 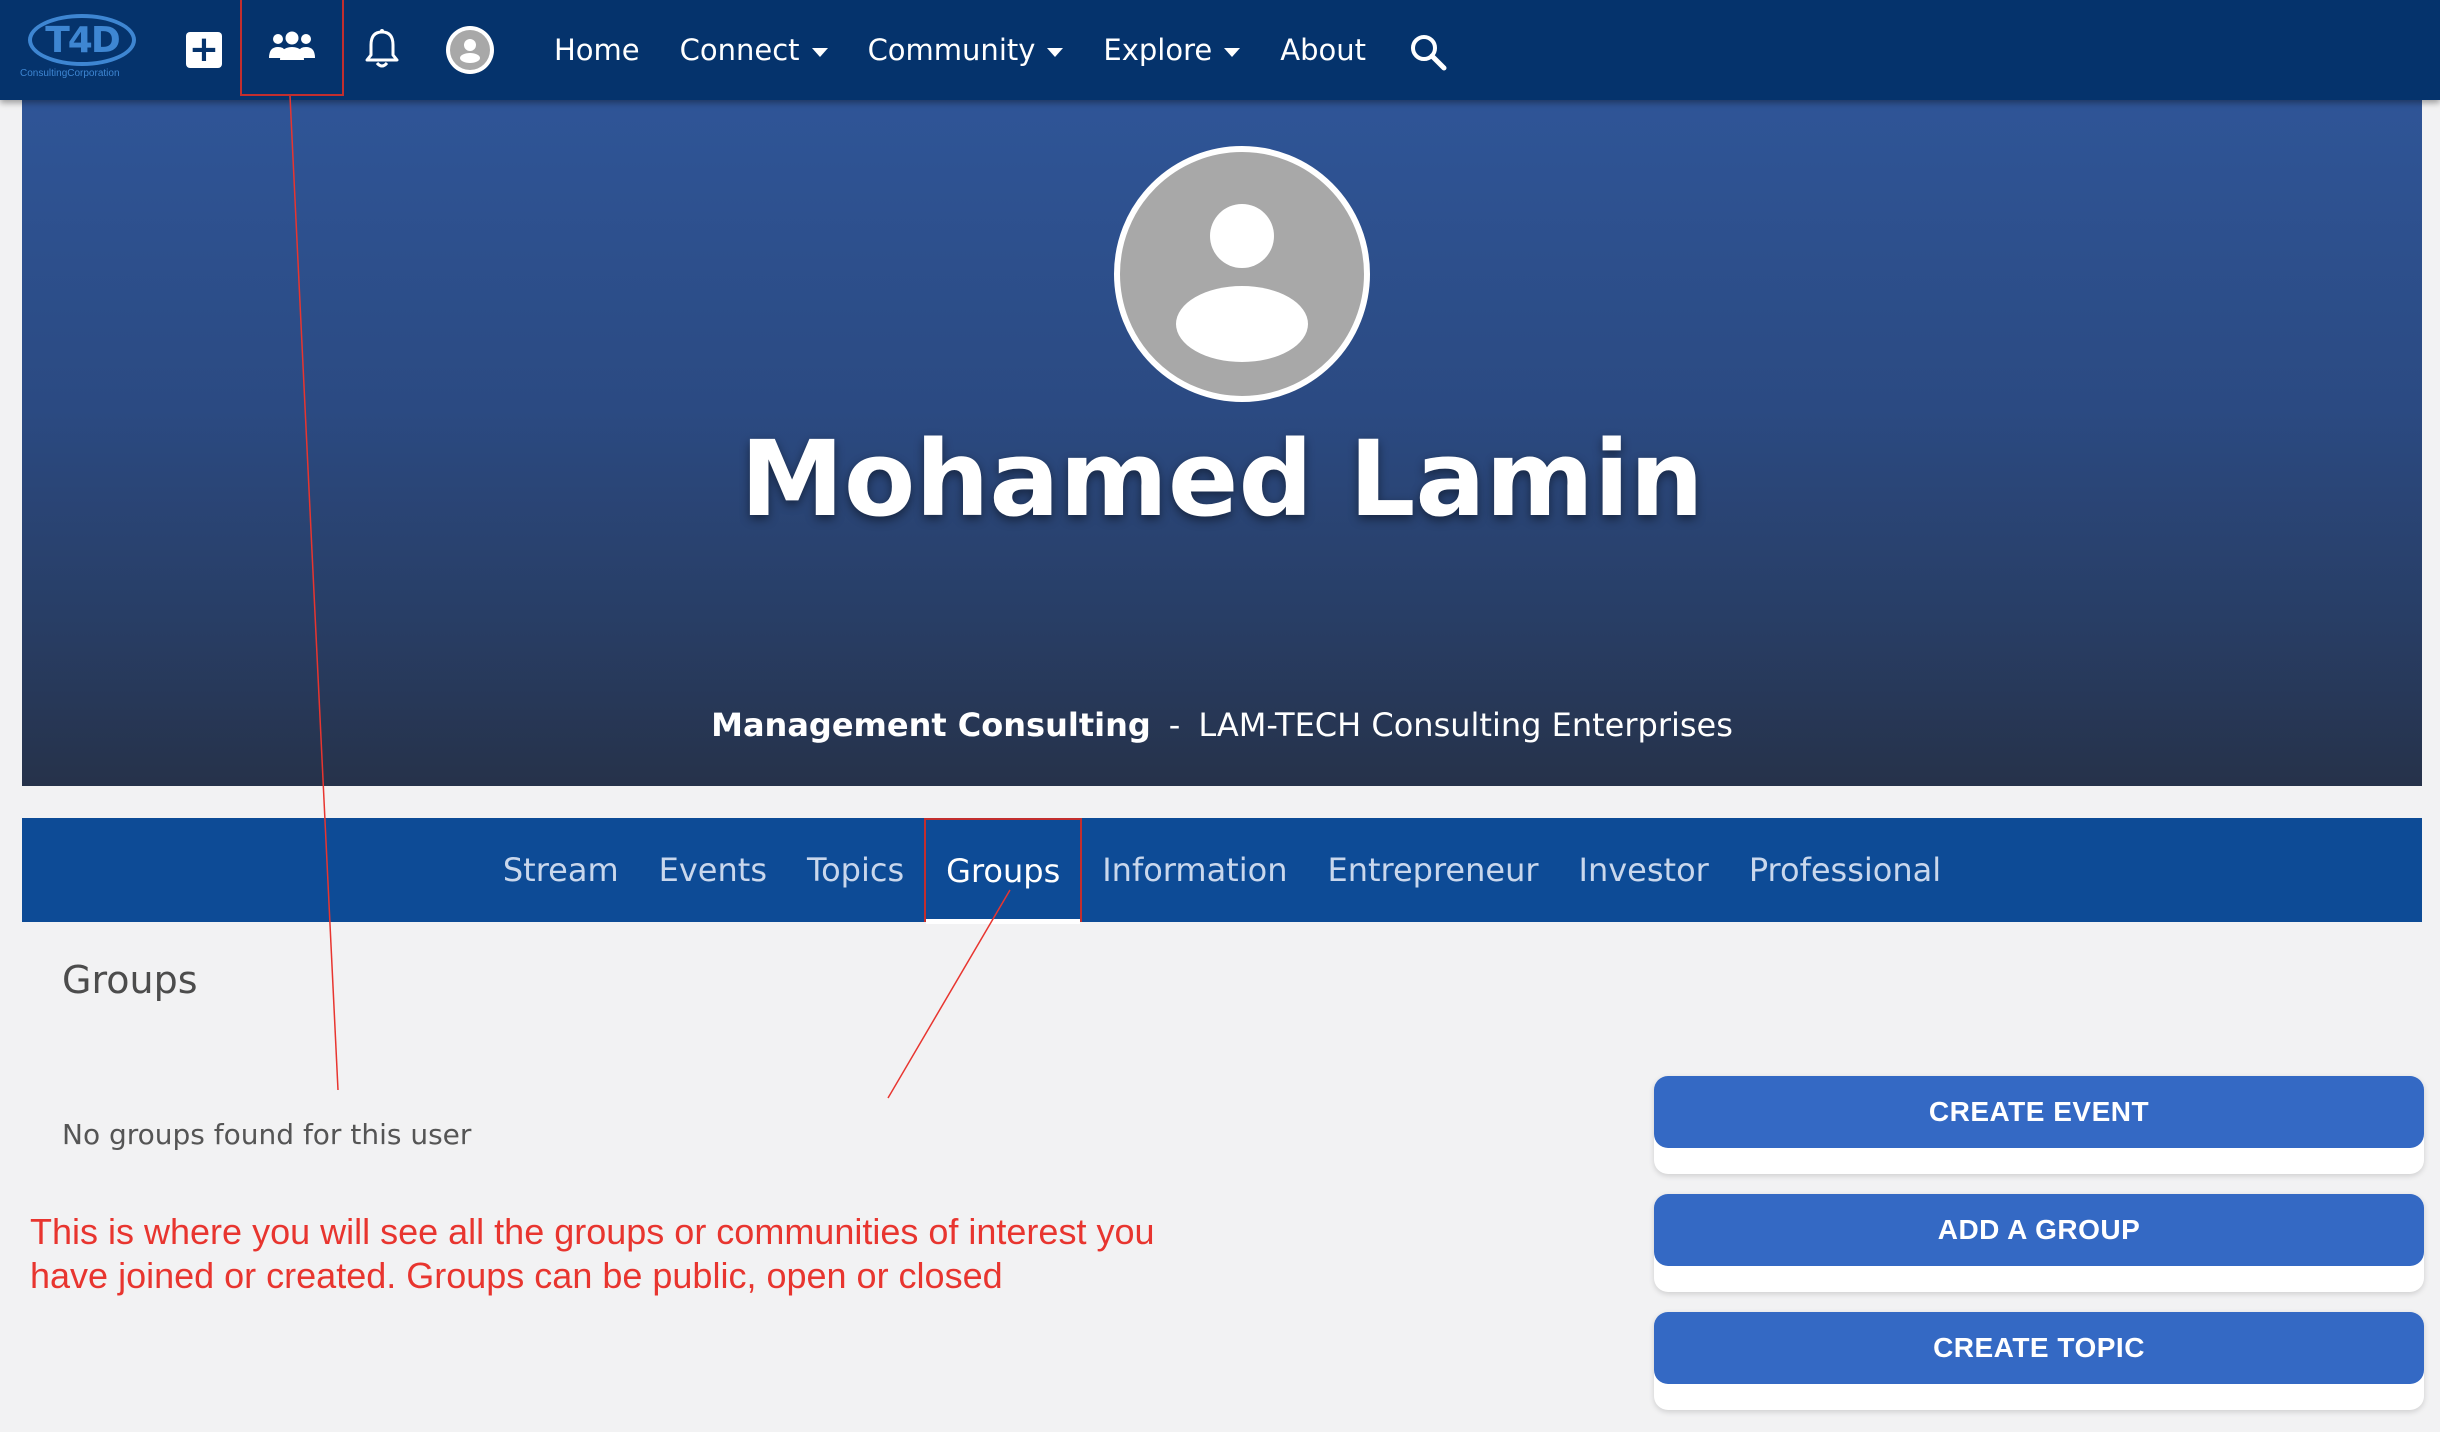 I want to click on nav-connect: Connect, so click(x=754, y=50).